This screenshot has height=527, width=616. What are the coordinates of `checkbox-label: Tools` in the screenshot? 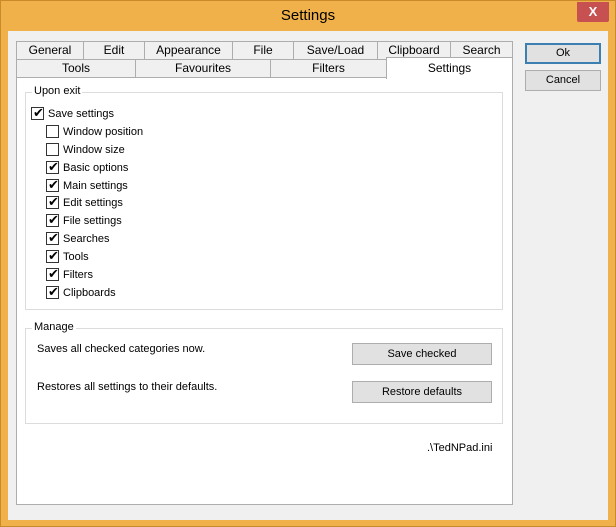 It's located at (76, 257).